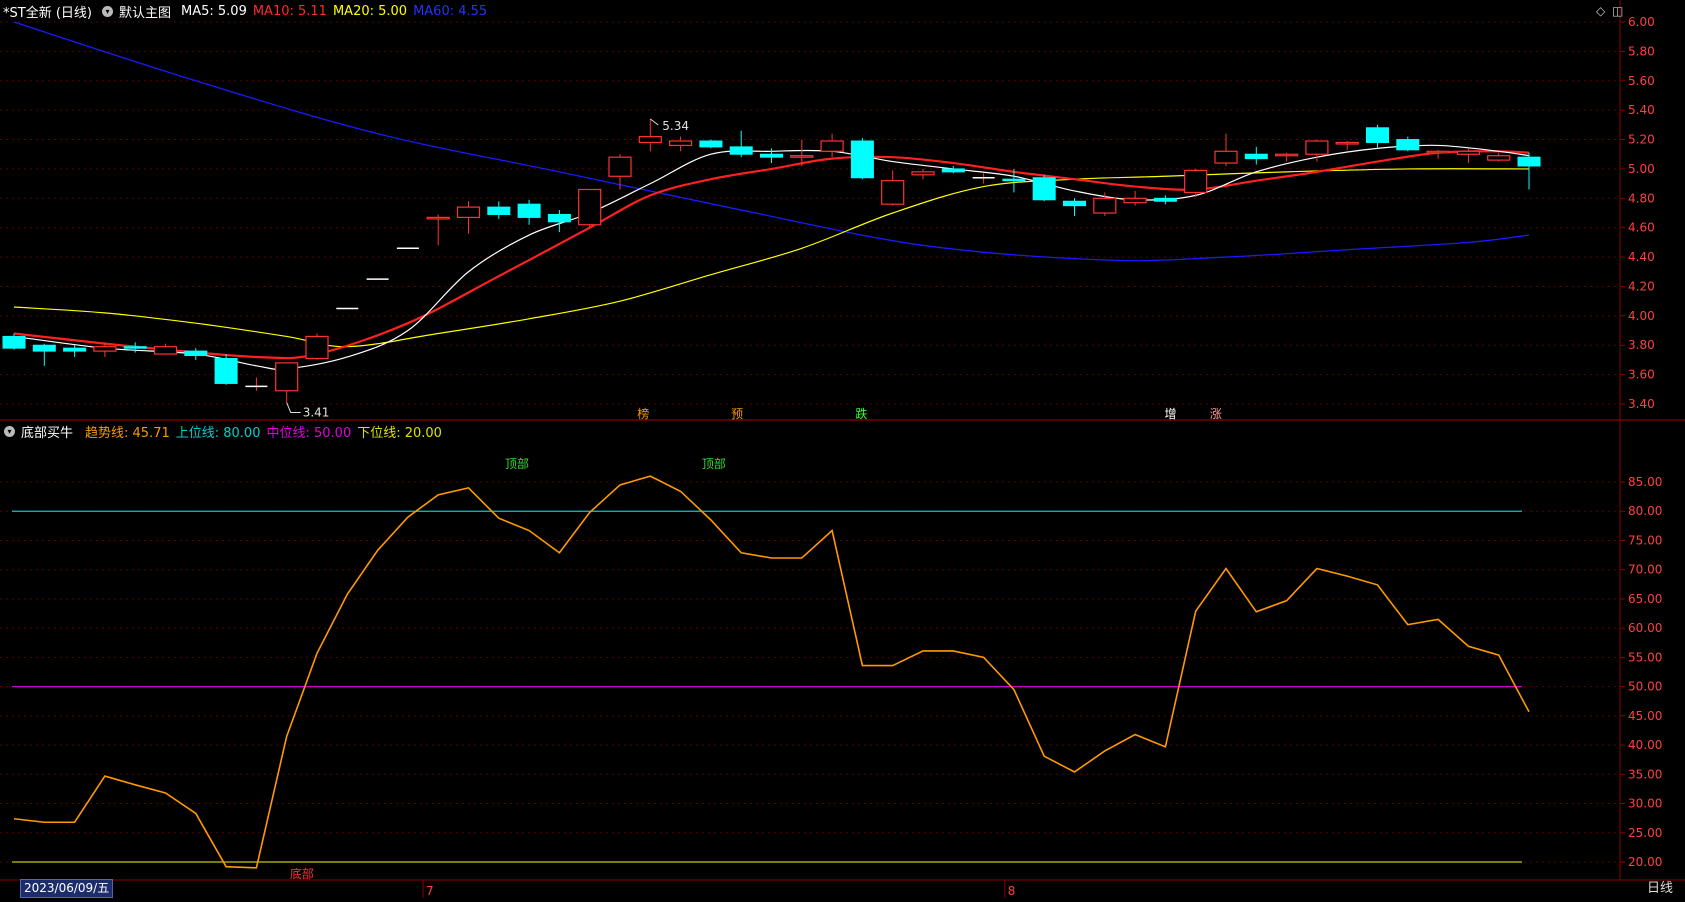 This screenshot has width=1685, height=902. What do you see at coordinates (302, 873) in the screenshot?
I see `indicator-annotation: 底部` at bounding box center [302, 873].